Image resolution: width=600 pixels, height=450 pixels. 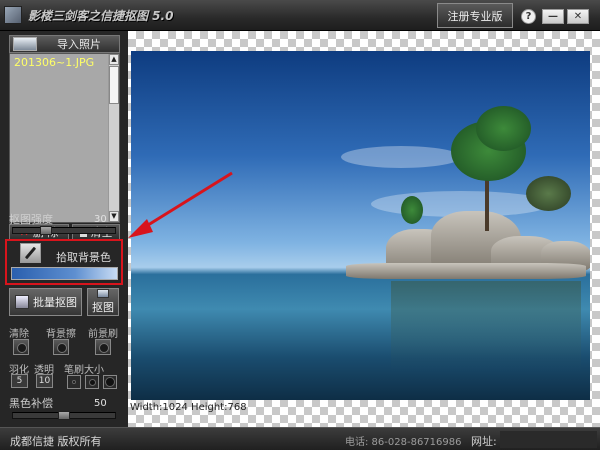 What do you see at coordinates (25, 44) in the screenshot?
I see `photo-icon` at bounding box center [25, 44].